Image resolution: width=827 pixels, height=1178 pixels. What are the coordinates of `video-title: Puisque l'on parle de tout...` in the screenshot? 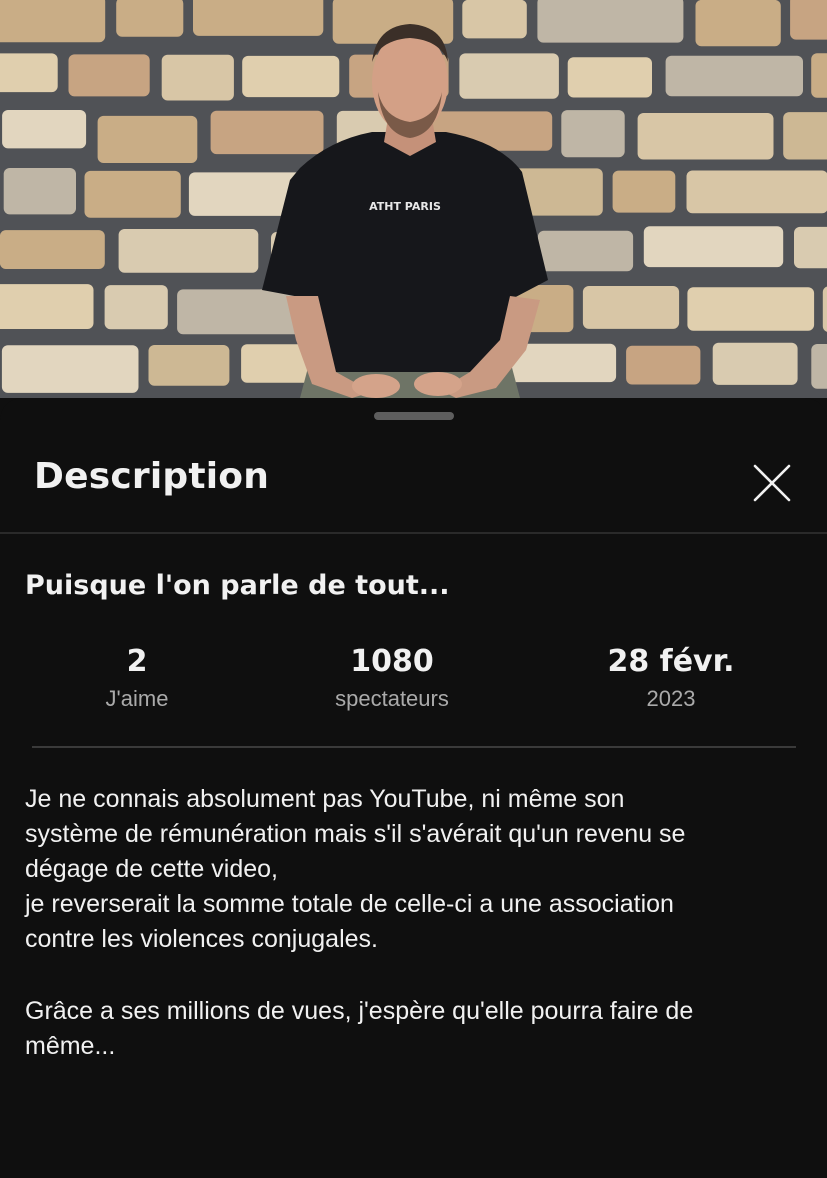 It's located at (237, 585).